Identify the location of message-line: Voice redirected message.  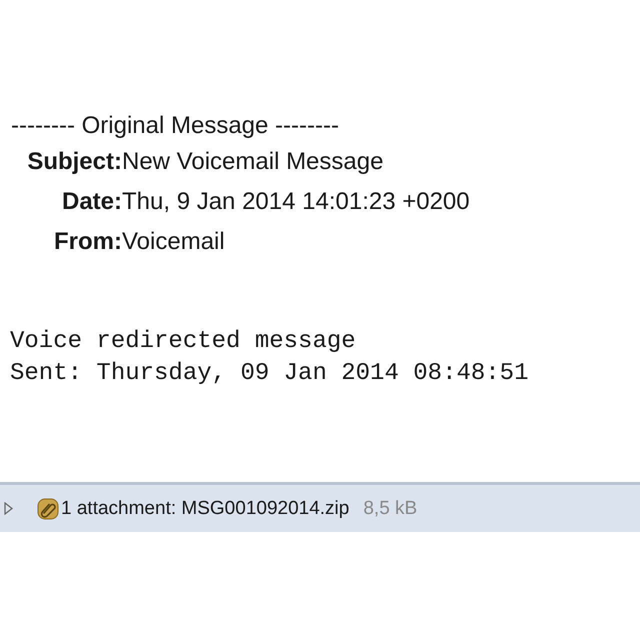
(183, 342).